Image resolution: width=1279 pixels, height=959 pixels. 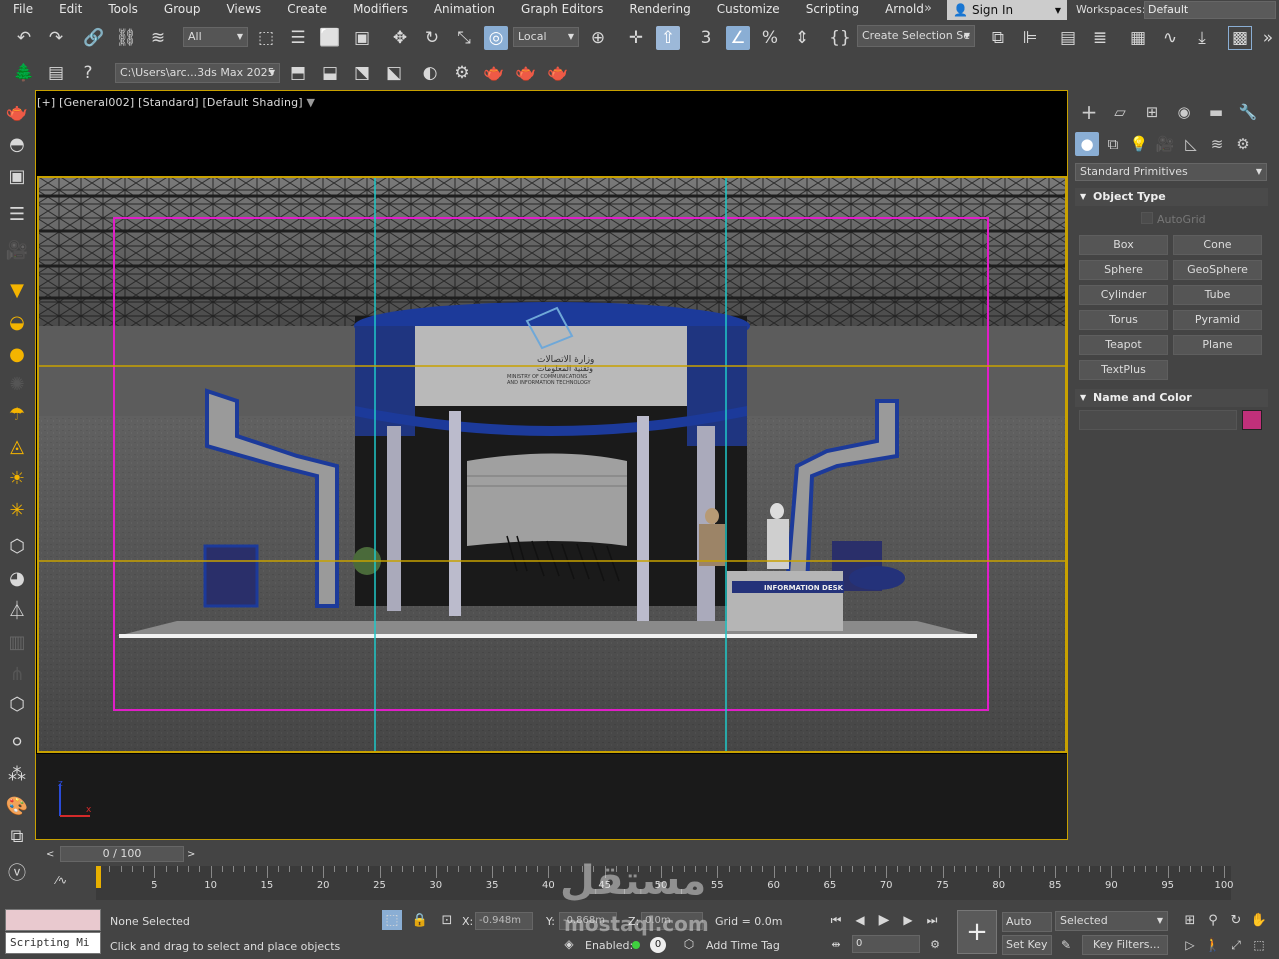 What do you see at coordinates (706, 38) in the screenshot?
I see `snaps-toggle-icon: 3` at bounding box center [706, 38].